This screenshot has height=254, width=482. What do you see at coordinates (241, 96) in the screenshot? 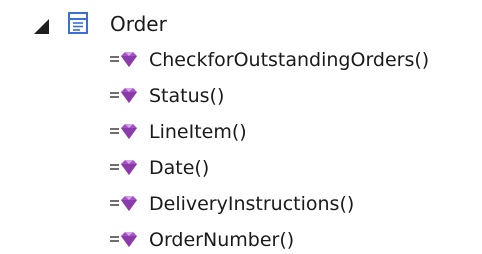
I see `tree-item-operation: Status()` at bounding box center [241, 96].